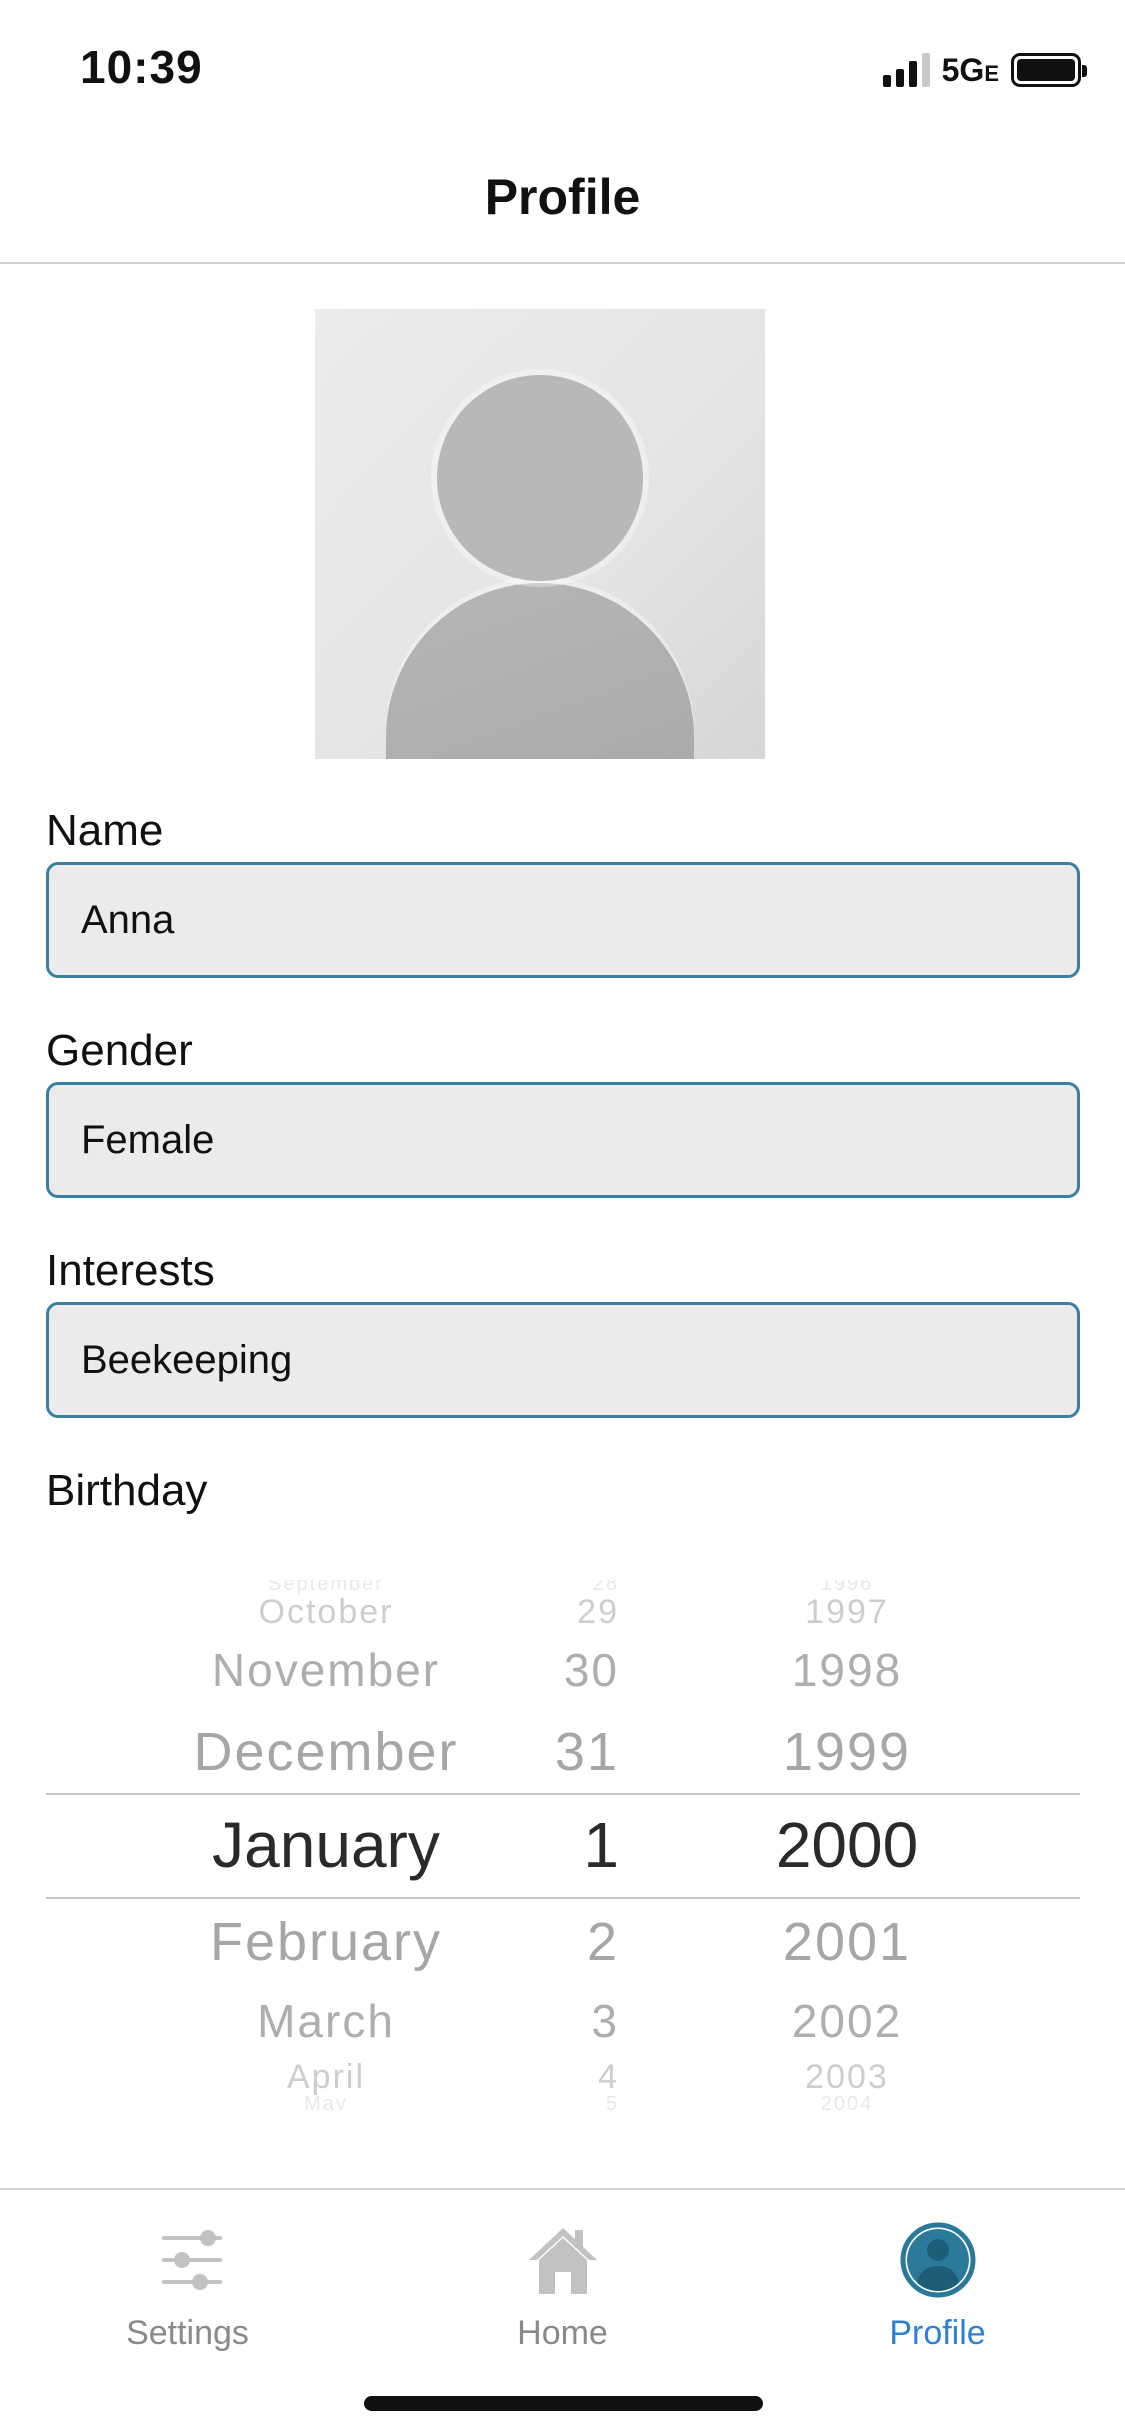 The width and height of the screenshot is (1125, 2436). Describe the element at coordinates (991, 73) in the screenshot. I see `network-suffix: E` at that location.